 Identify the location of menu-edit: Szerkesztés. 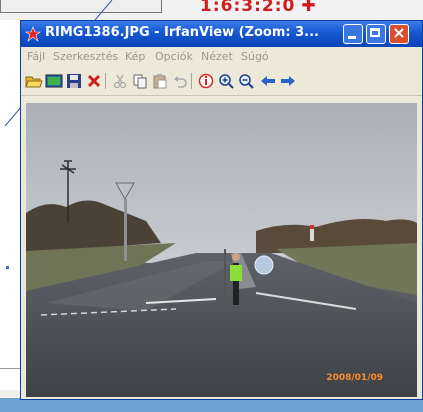
(85, 56).